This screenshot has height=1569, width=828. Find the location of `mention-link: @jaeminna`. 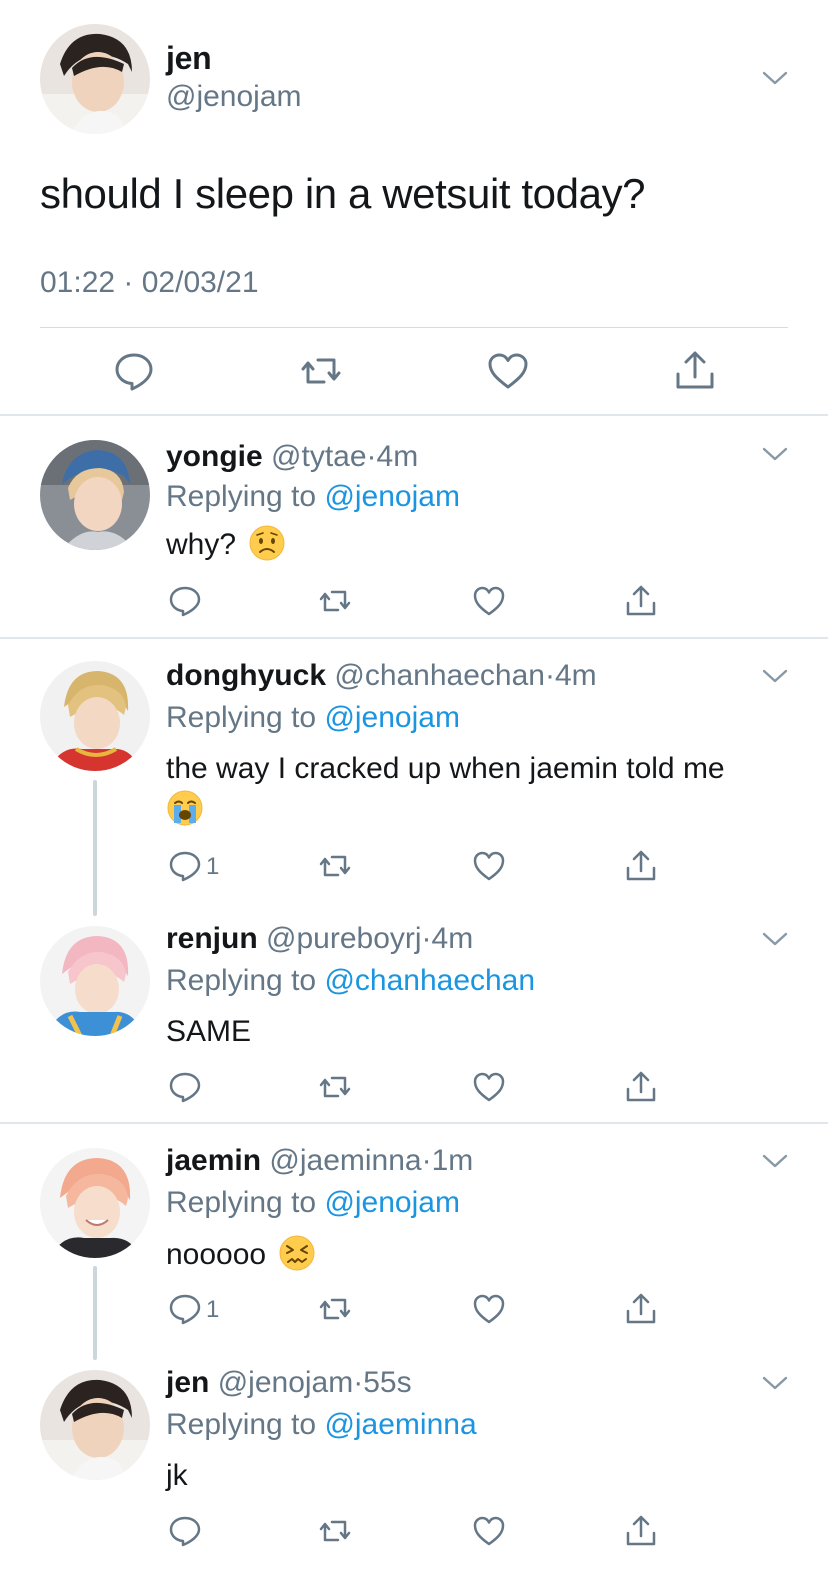

mention-link: @jaeminna is located at coordinates (400, 1424).